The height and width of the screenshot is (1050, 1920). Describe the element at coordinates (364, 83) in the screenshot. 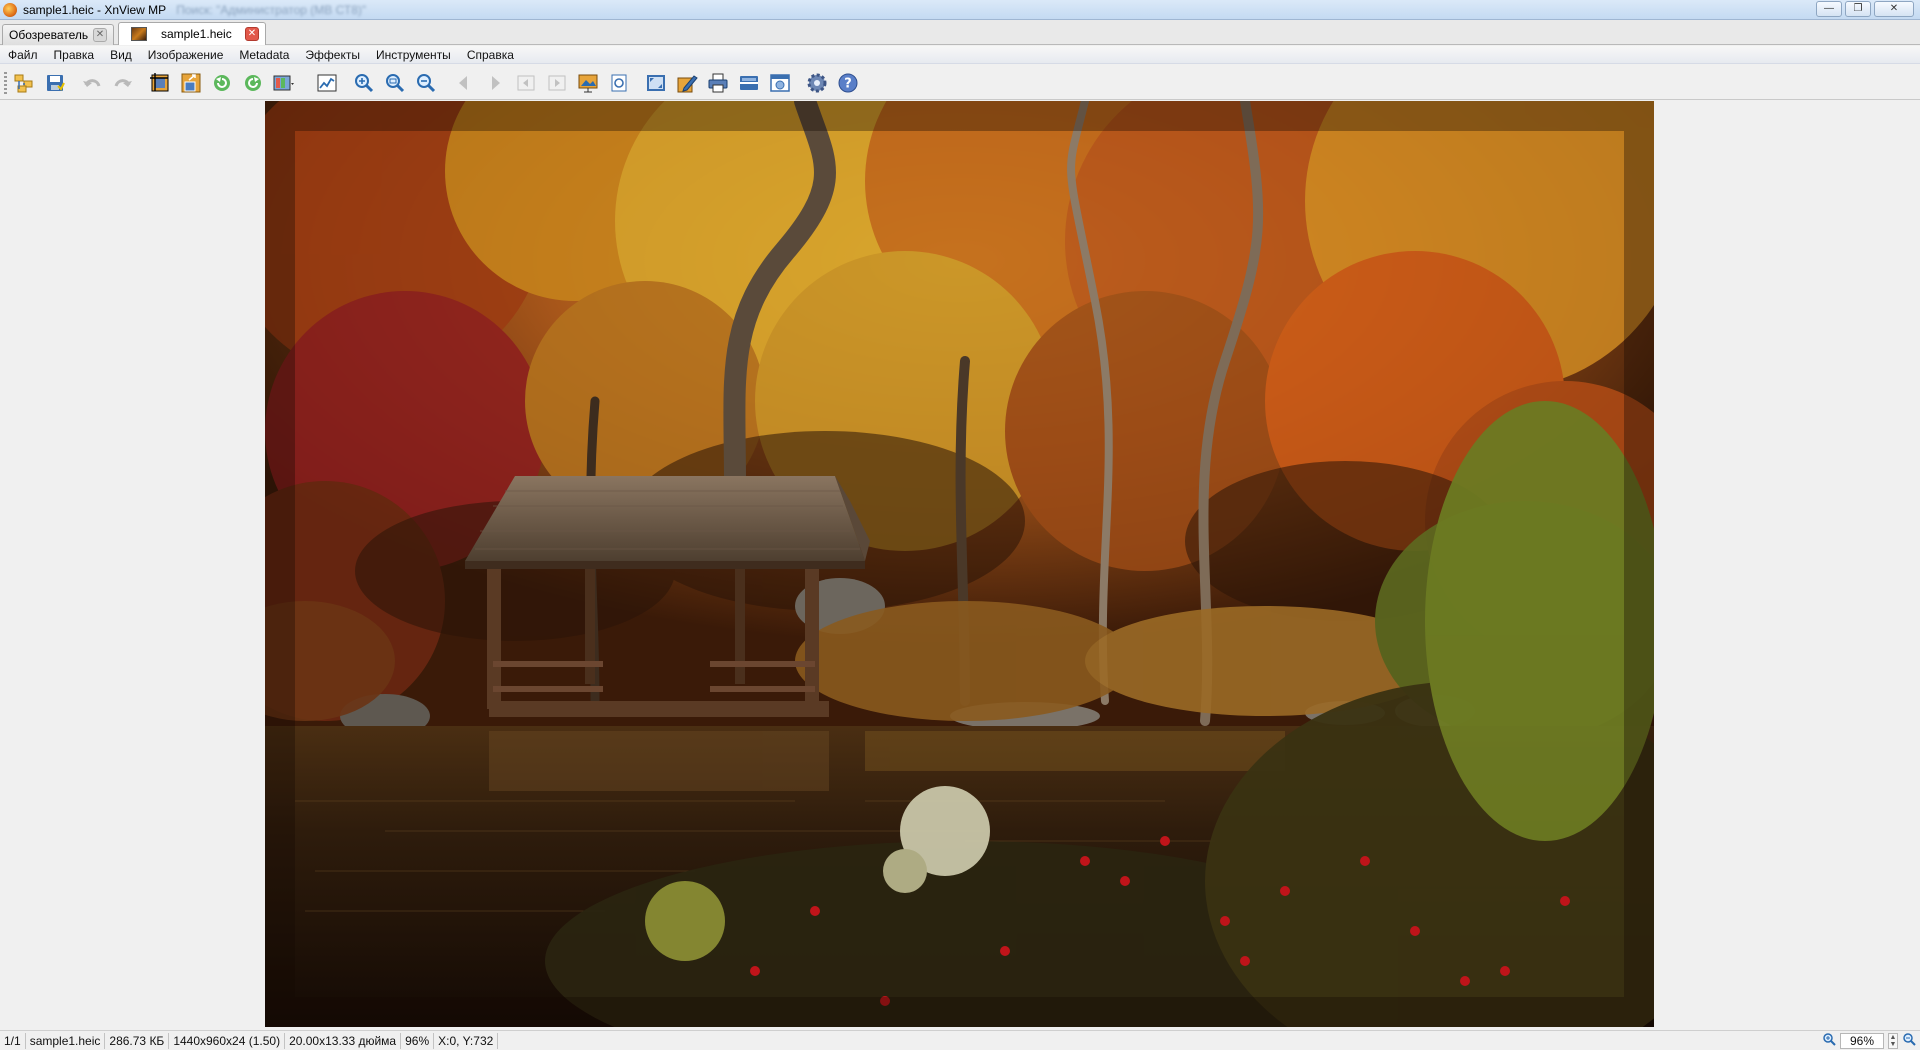

I see `zoom-in-icon` at that location.